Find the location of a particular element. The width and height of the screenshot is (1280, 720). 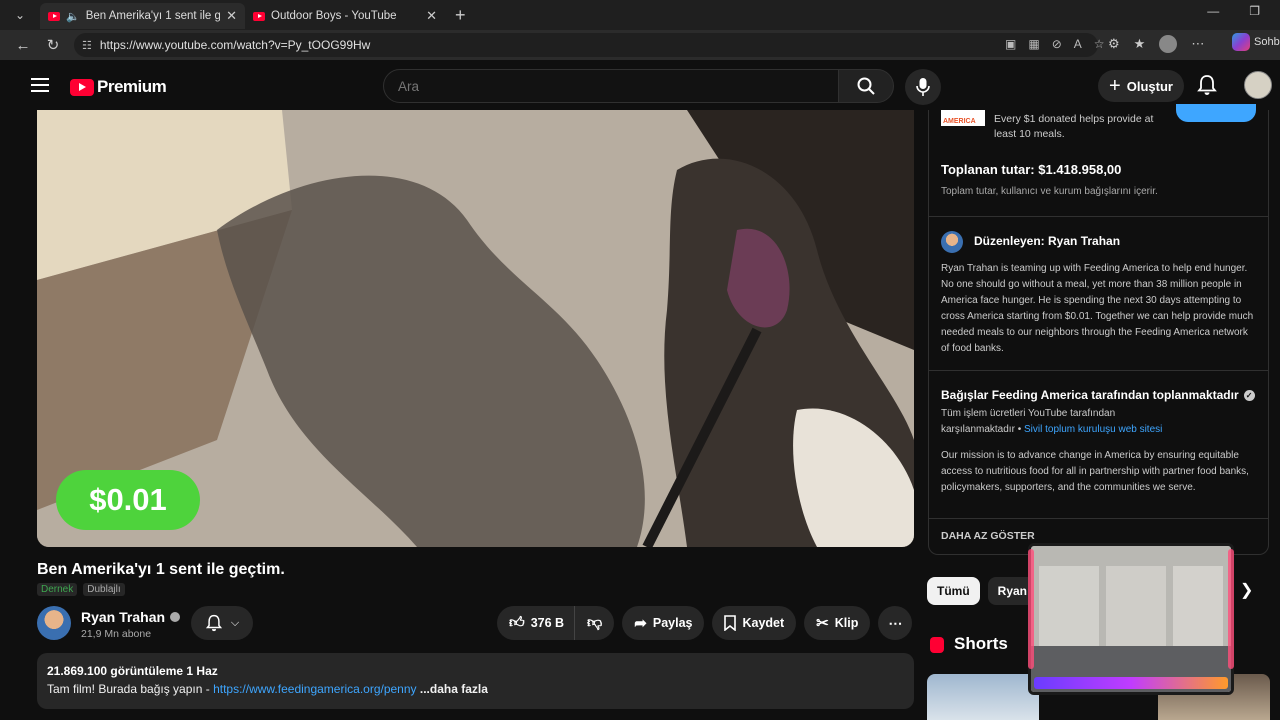

short-thumbnail is located at coordinates (983, 697).